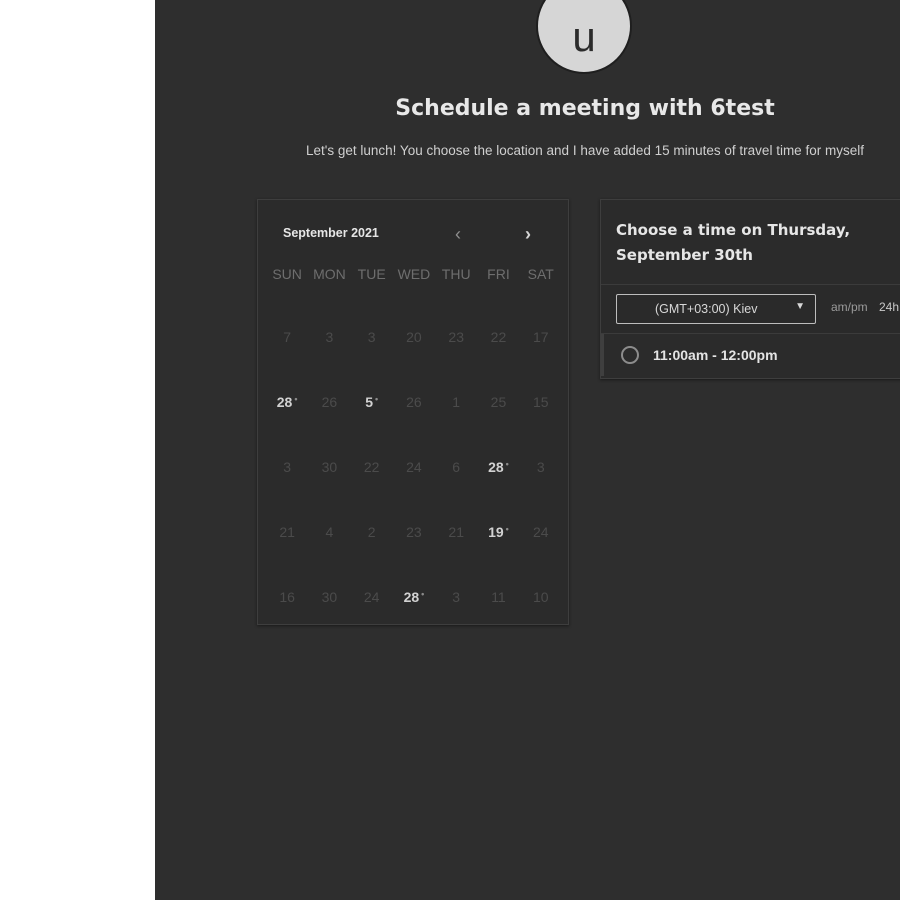 This screenshot has width=900, height=900. I want to click on calendar-day: 15, so click(540, 401).